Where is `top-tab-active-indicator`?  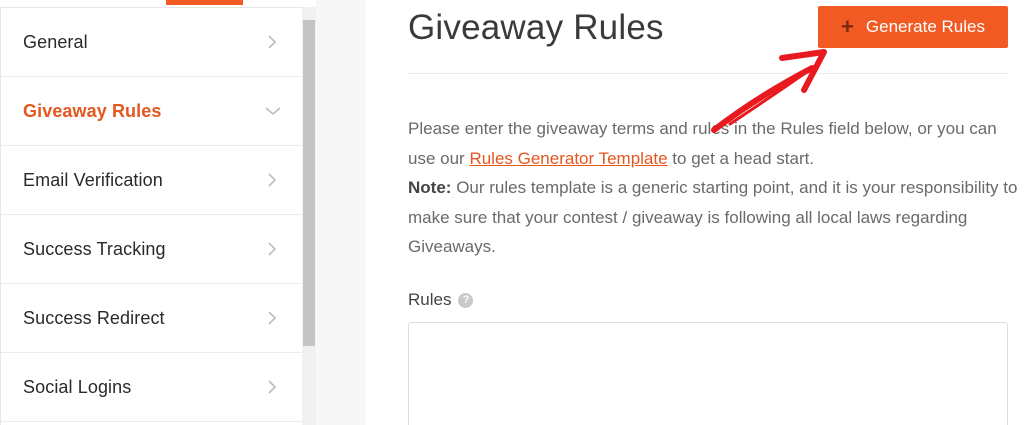
top-tab-active-indicator is located at coordinates (204, 2).